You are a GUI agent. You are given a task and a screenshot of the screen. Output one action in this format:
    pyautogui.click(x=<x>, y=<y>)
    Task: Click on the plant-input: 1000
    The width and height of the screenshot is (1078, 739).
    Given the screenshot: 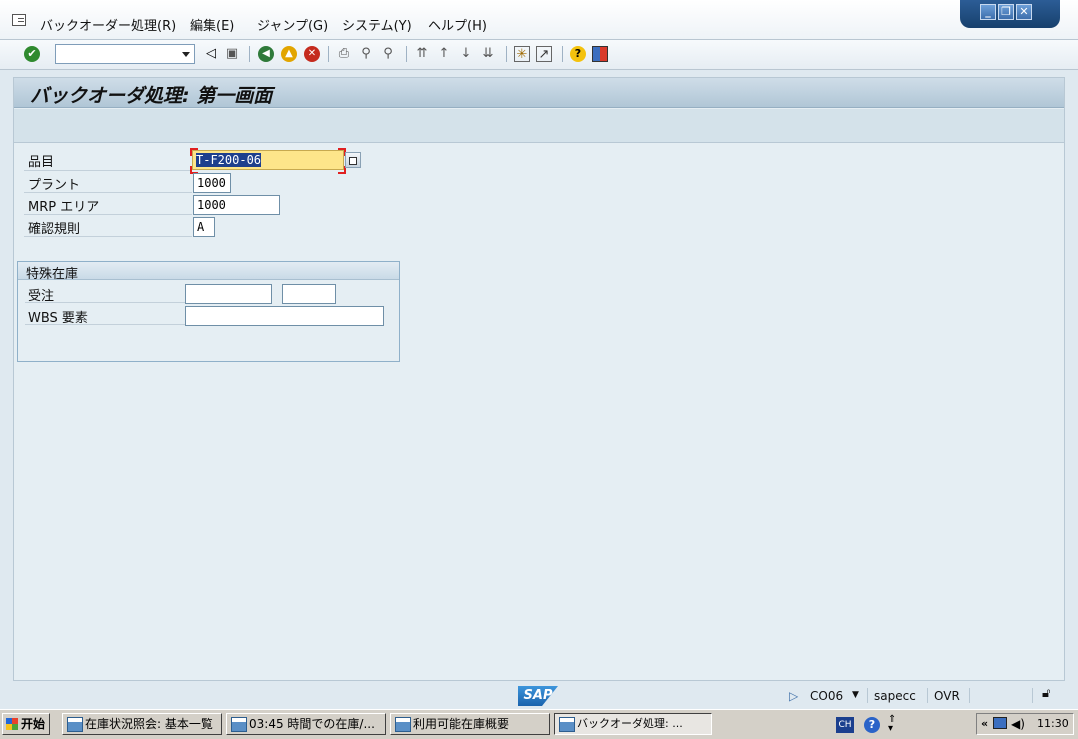 What is the action you would take?
    pyautogui.click(x=212, y=183)
    